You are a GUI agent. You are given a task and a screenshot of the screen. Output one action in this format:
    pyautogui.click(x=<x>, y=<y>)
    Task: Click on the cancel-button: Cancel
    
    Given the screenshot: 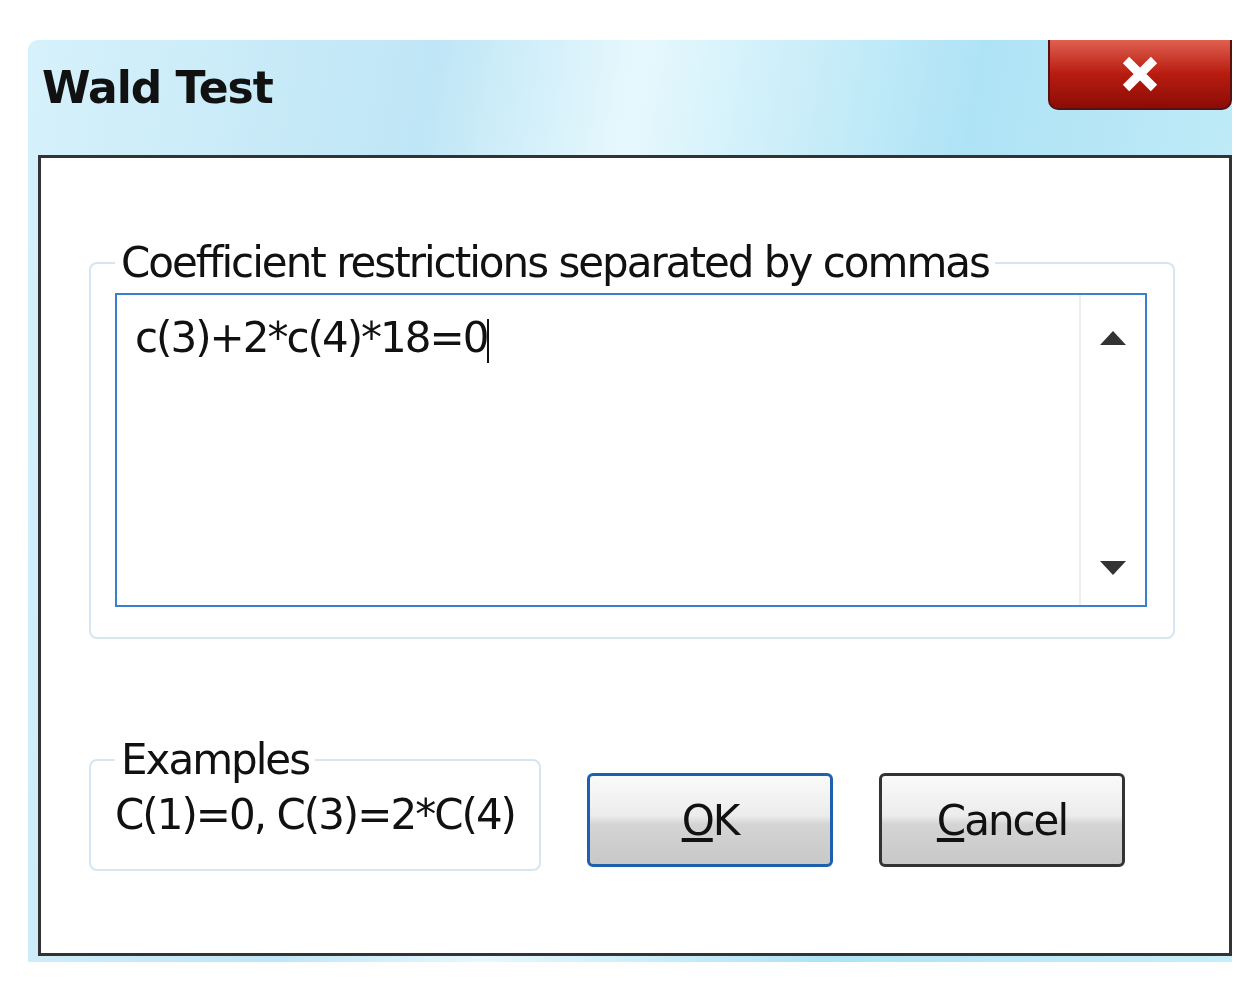 What is the action you would take?
    pyautogui.click(x=1002, y=820)
    